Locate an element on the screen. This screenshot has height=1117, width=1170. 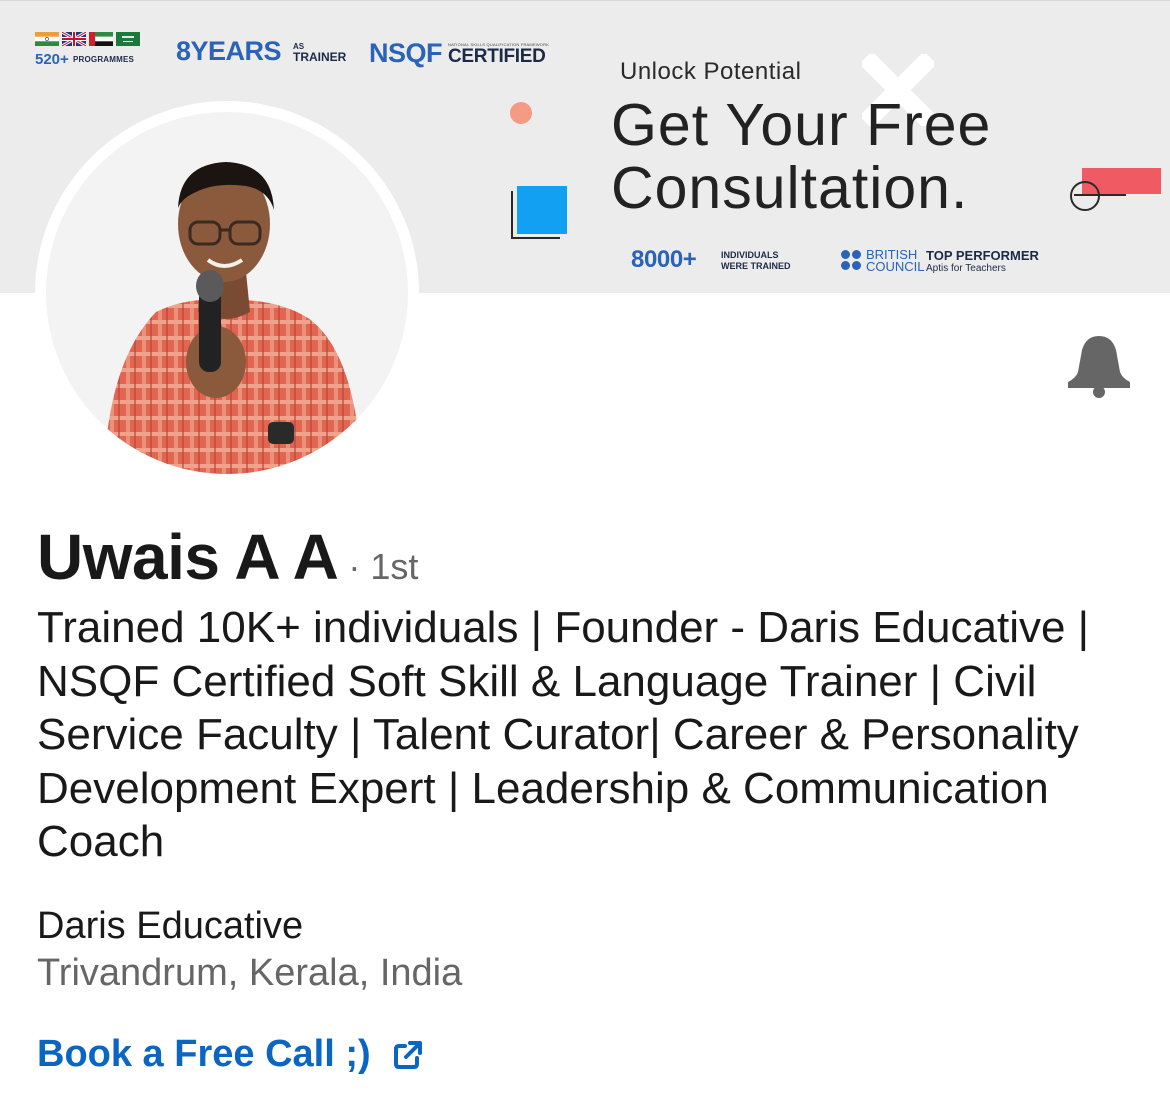
profile-location: Trivandrum, Kerala, India is located at coordinates (250, 973).